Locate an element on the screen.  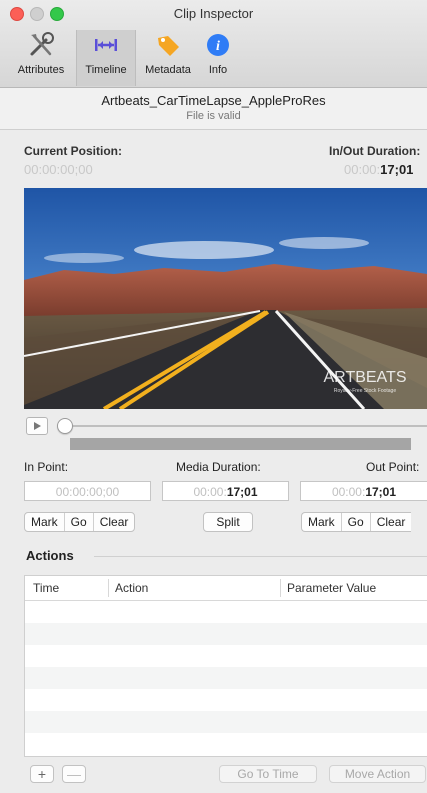
out-point-field: 00:00:17;01 is located at coordinates (363, 491).